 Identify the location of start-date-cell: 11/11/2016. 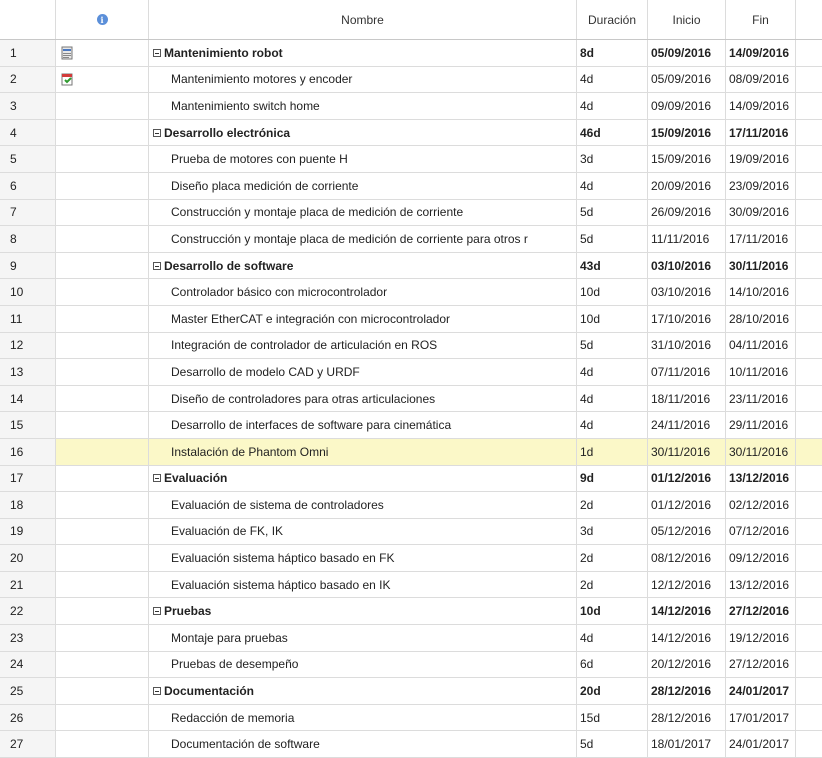
(687, 239).